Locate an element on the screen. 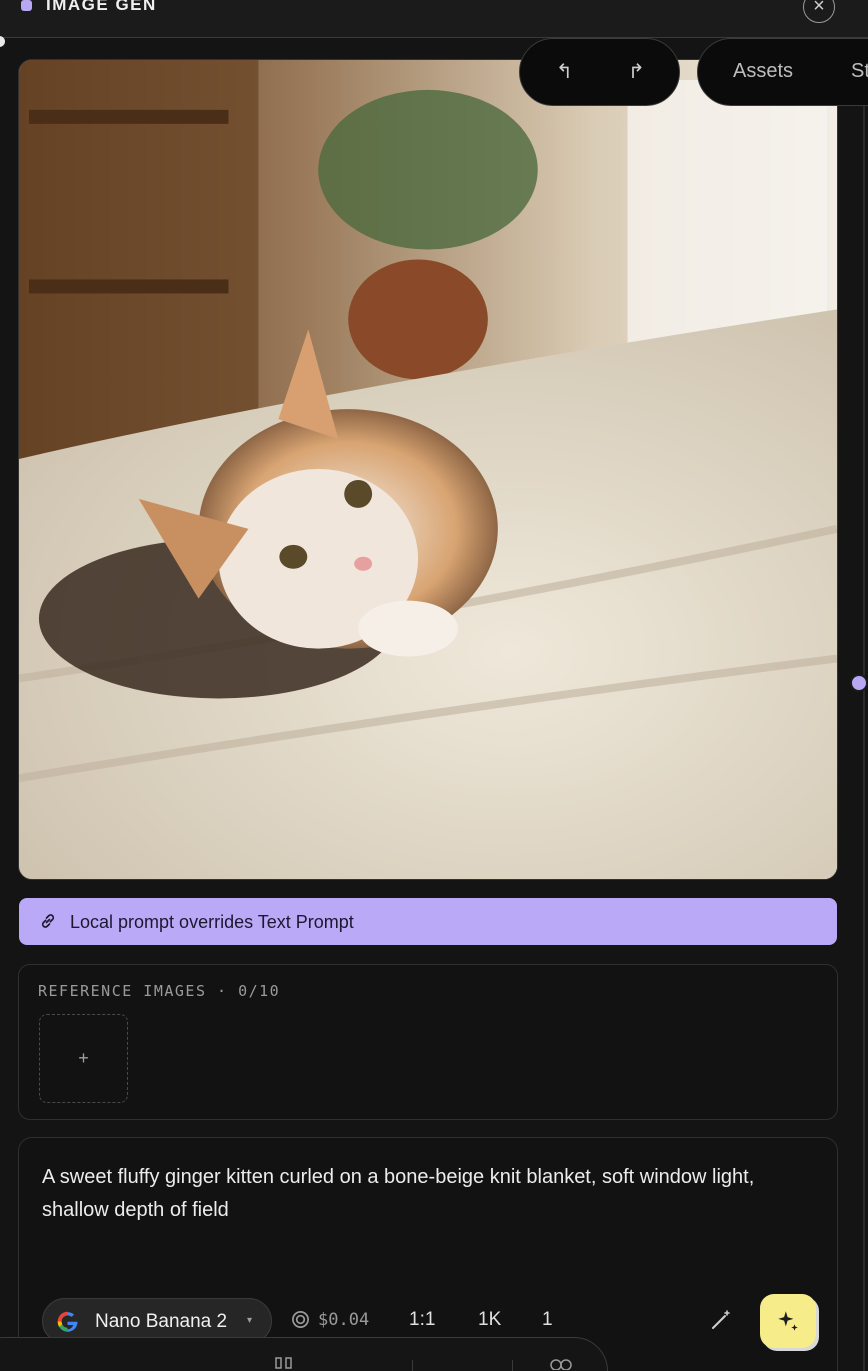 The height and width of the screenshot is (1371, 868). generate-button is located at coordinates (788, 1321).